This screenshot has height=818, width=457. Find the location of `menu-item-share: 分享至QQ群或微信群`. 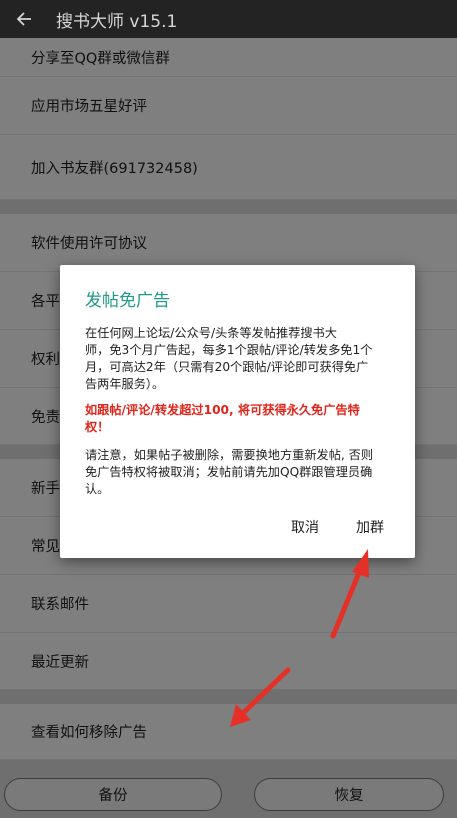

menu-item-share: 分享至QQ群或微信群 is located at coordinates (228, 57).